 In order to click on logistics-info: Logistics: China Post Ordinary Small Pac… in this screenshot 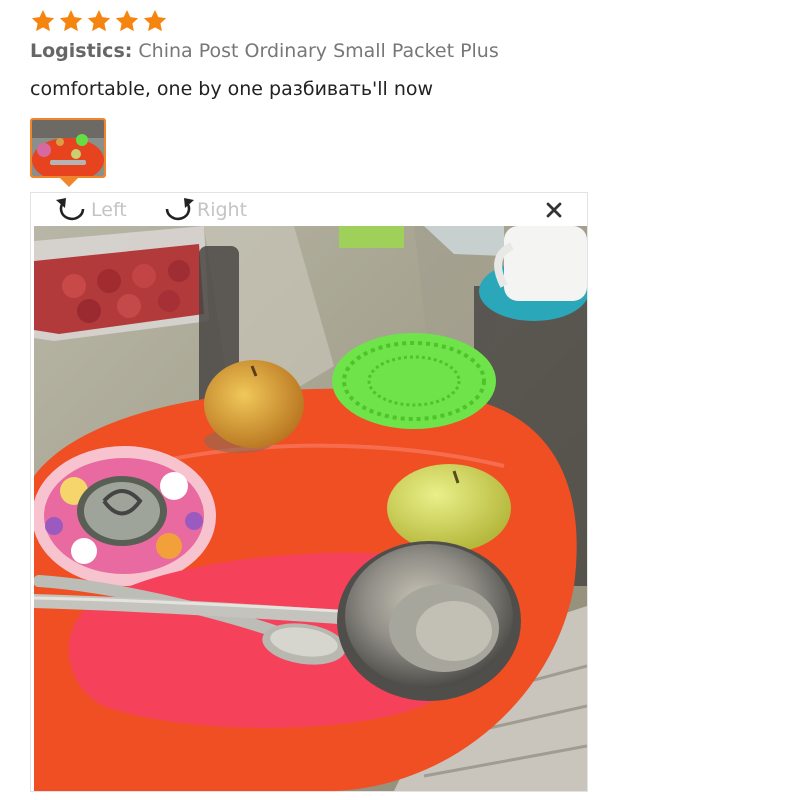, I will do `click(264, 51)`.